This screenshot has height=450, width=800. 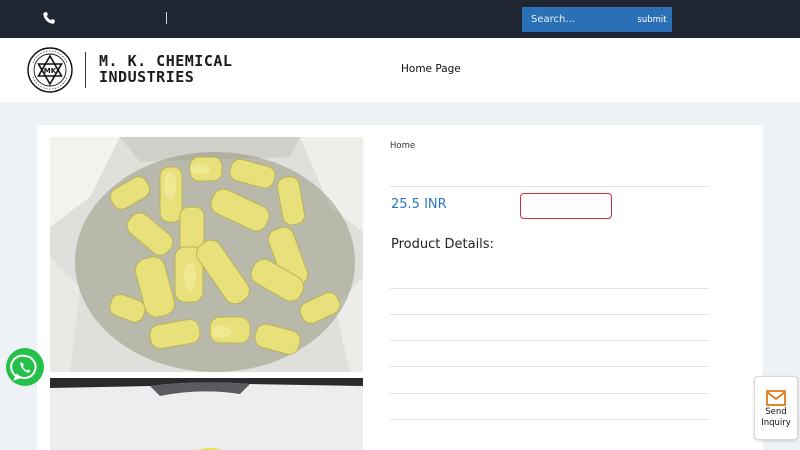 What do you see at coordinates (566, 206) in the screenshot?
I see `price-inquiry-button` at bounding box center [566, 206].